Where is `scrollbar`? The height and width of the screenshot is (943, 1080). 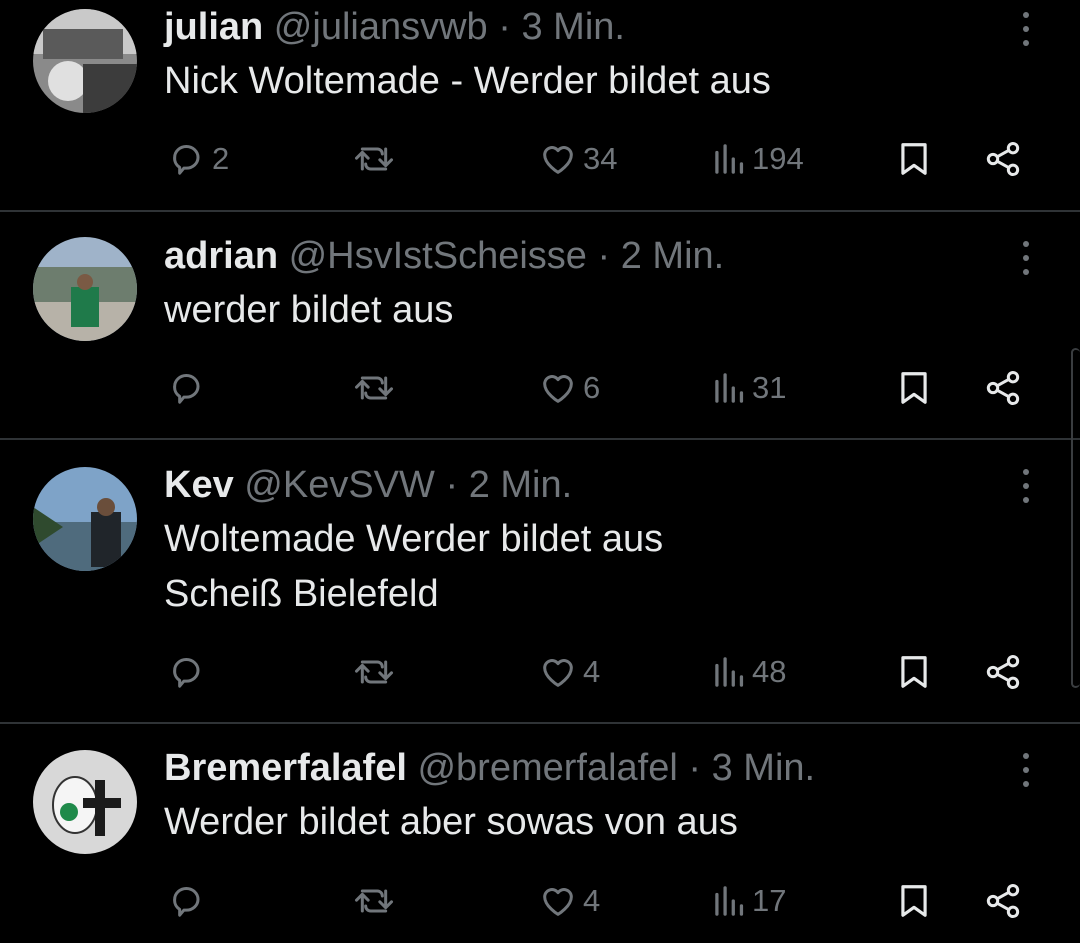 scrollbar is located at coordinates (1075, 518).